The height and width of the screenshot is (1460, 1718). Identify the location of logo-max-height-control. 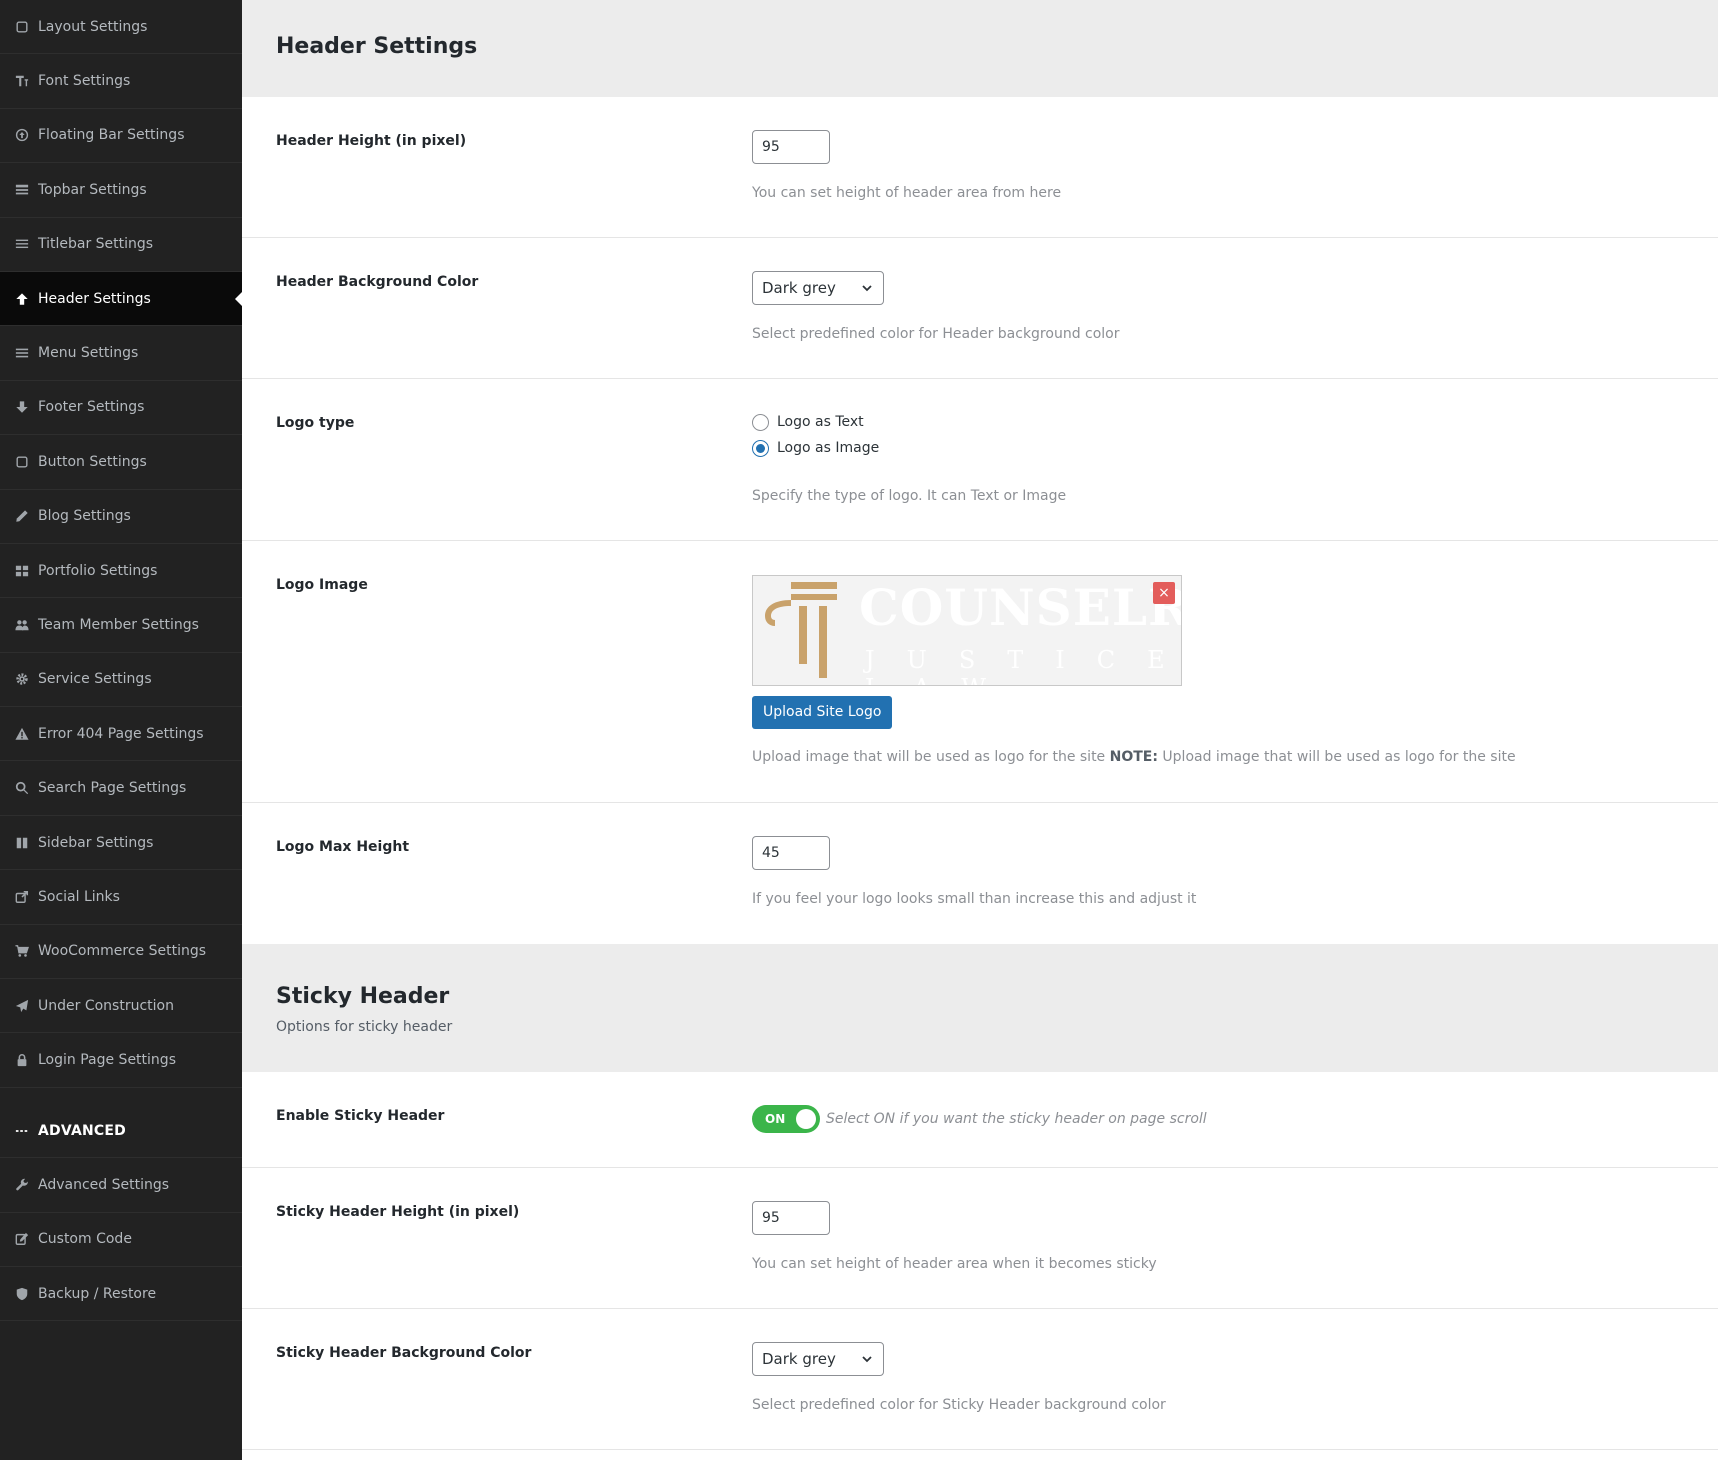
(791, 853).